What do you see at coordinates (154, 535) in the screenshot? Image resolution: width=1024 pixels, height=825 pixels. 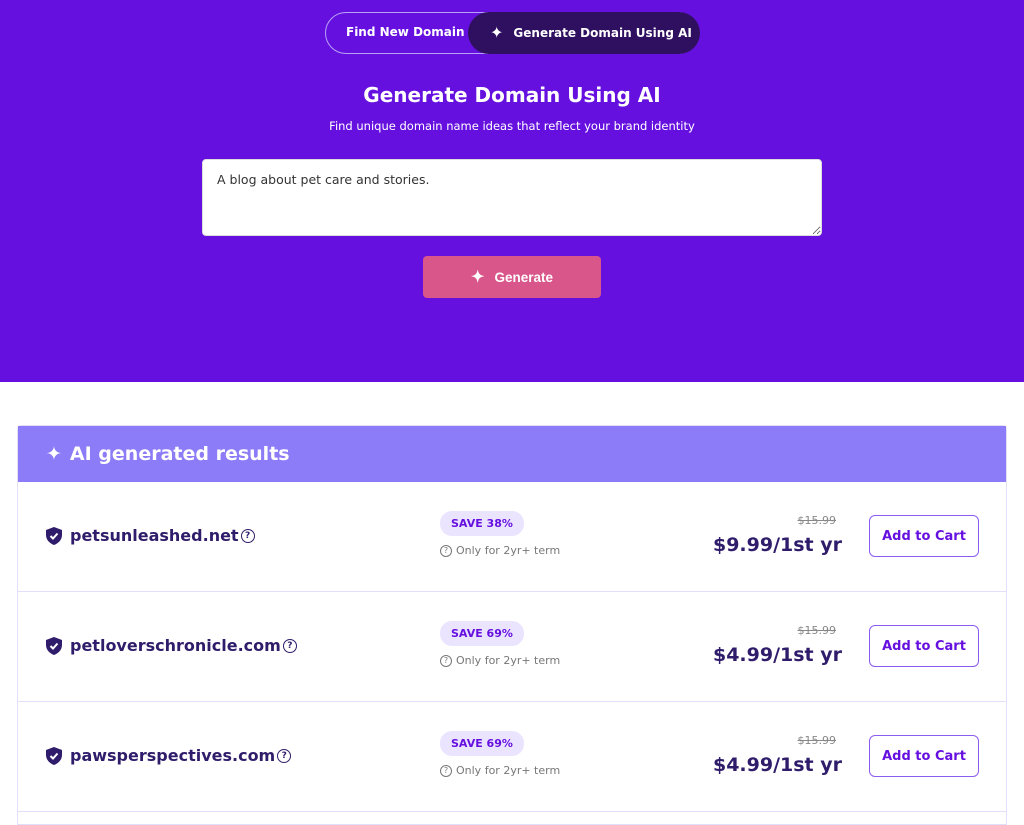 I see `domain-name: petsunleashed.net` at bounding box center [154, 535].